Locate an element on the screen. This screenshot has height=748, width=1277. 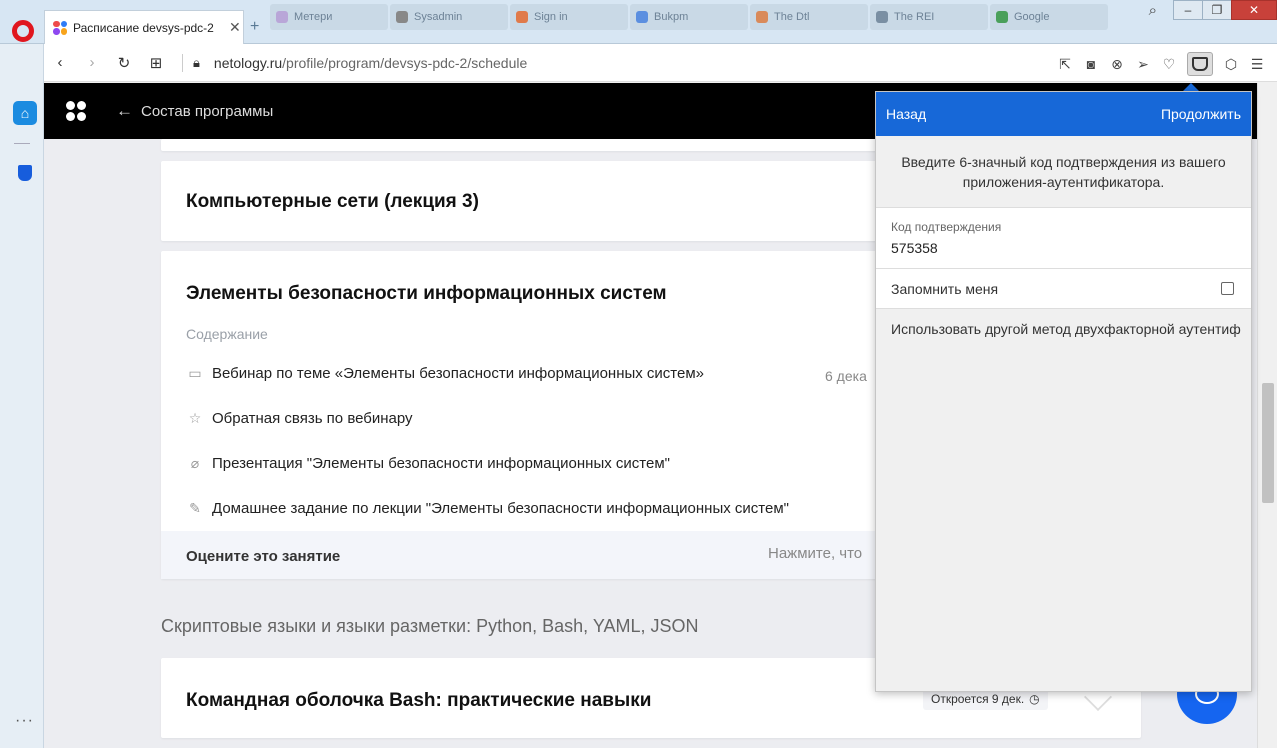
lesson-date: 6 дека is located at coordinates (846, 376).